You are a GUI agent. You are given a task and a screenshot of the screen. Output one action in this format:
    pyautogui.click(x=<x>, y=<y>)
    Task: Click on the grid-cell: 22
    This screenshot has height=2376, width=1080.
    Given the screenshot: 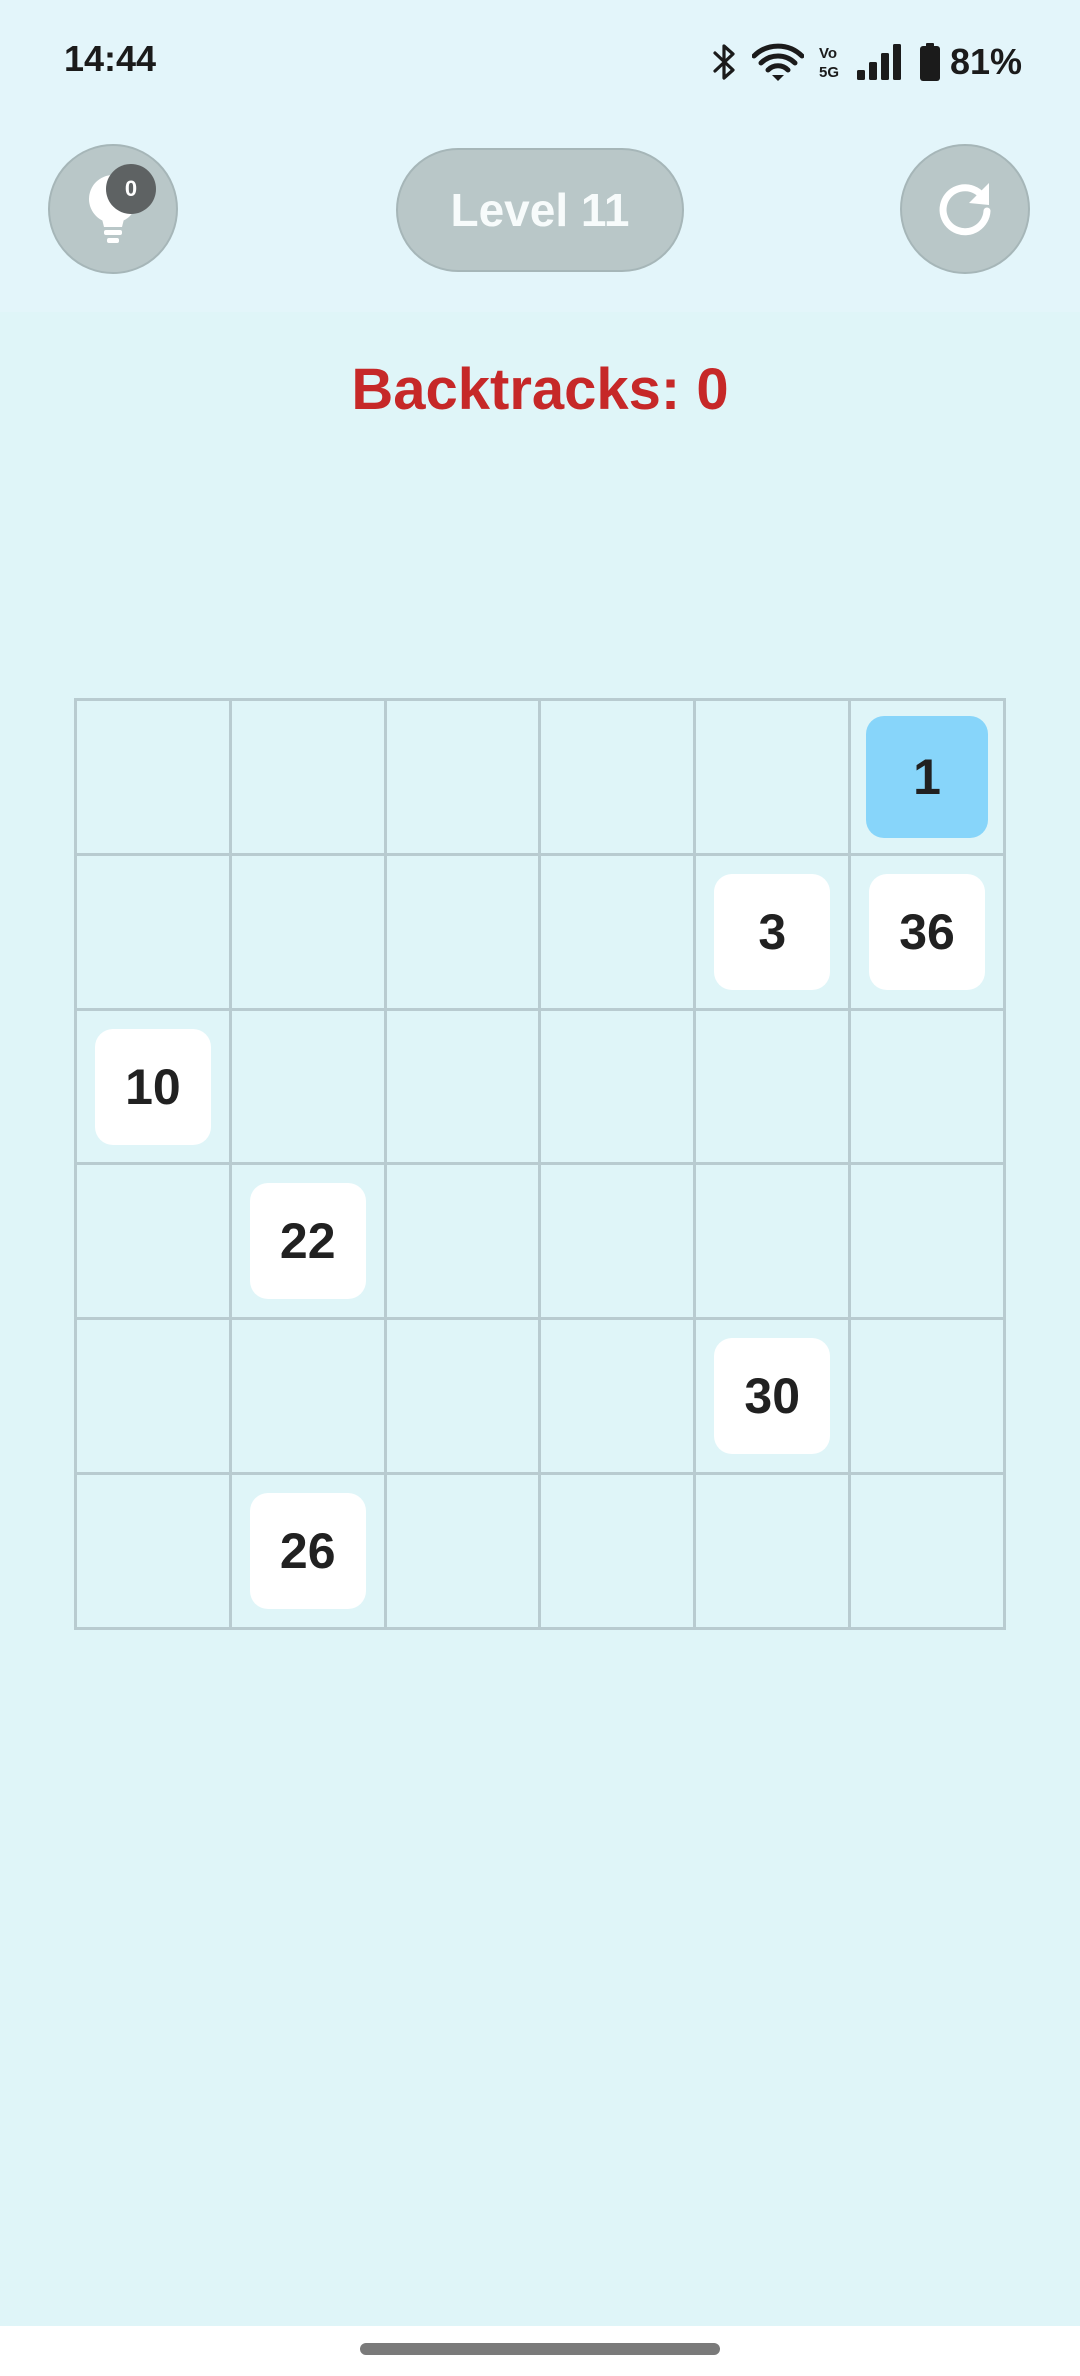 What is the action you would take?
    pyautogui.click(x=309, y=1243)
    